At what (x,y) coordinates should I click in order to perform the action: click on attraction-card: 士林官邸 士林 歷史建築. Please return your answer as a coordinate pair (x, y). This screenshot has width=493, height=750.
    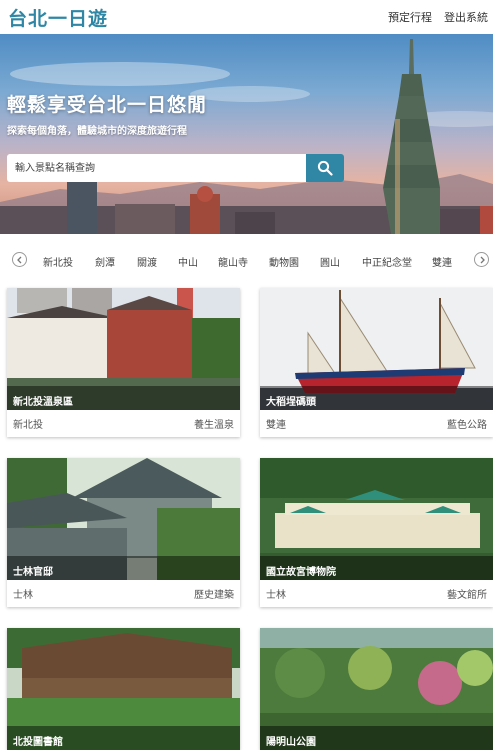
    Looking at the image, I should click on (123, 532).